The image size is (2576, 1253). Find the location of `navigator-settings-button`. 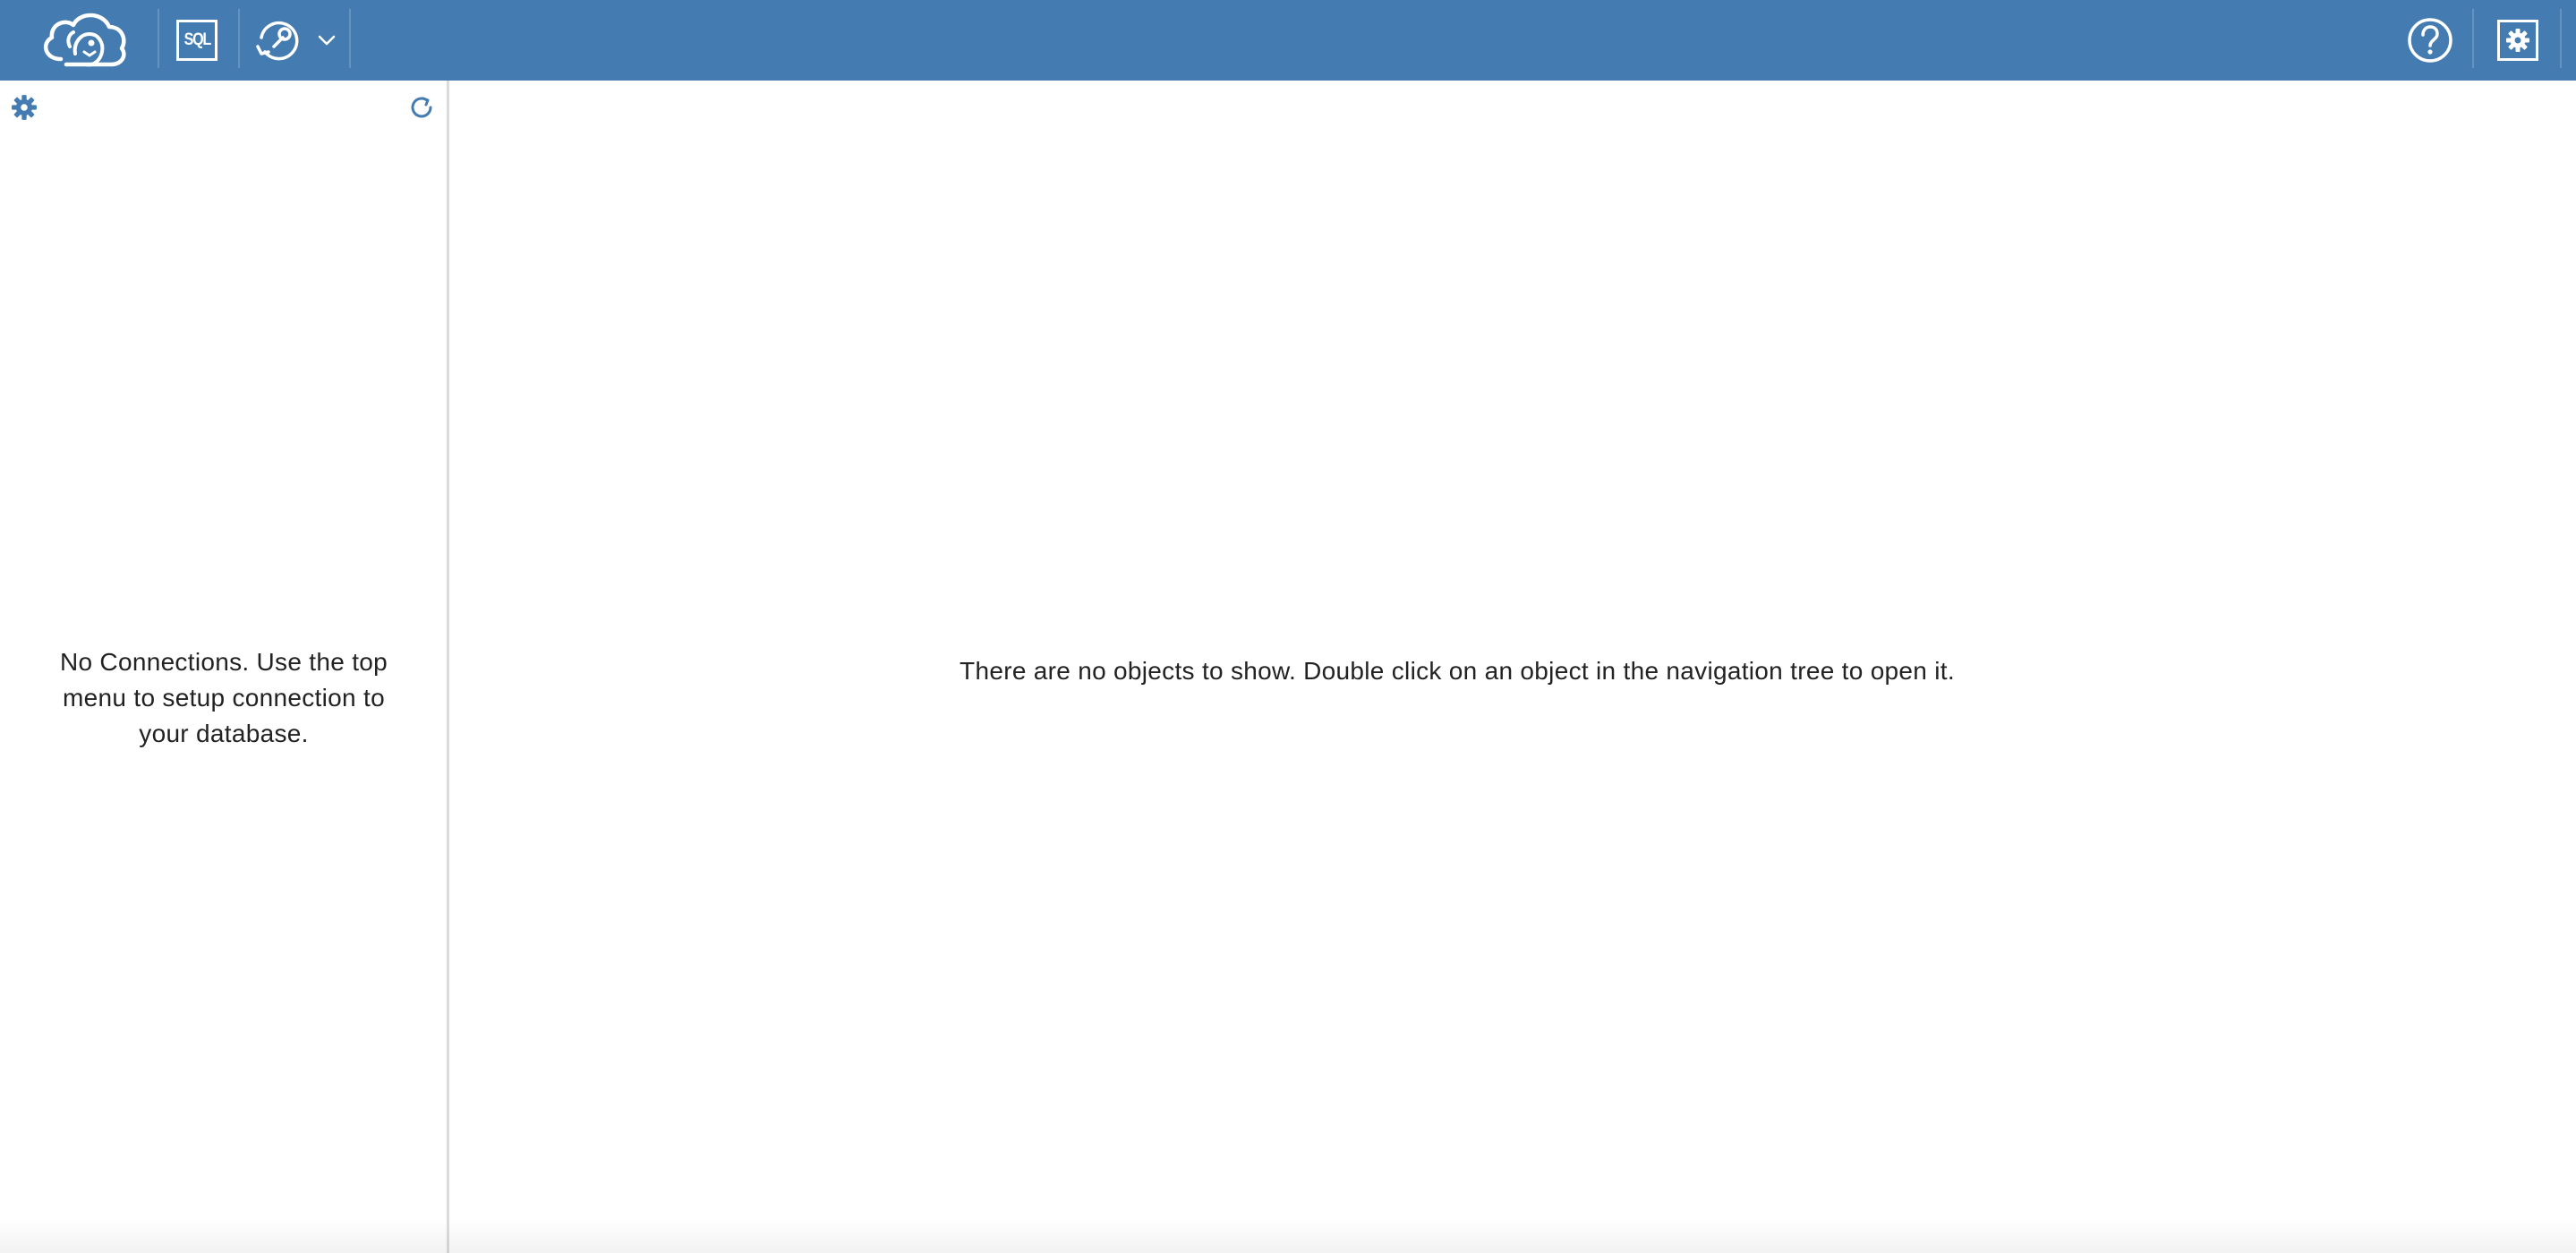

navigator-settings-button is located at coordinates (24, 107).